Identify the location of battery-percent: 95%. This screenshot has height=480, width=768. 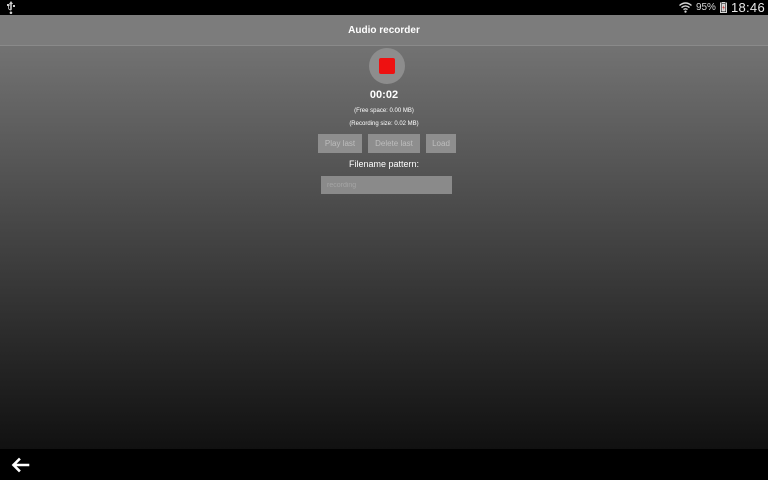
(705, 7).